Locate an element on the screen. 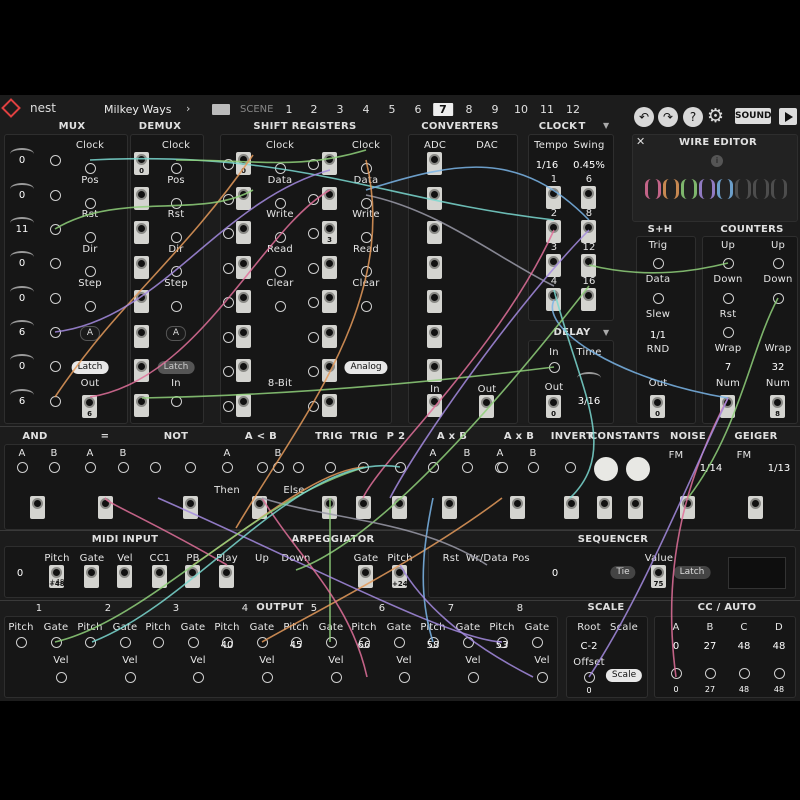  scene-menu-icon is located at coordinates (221, 109).